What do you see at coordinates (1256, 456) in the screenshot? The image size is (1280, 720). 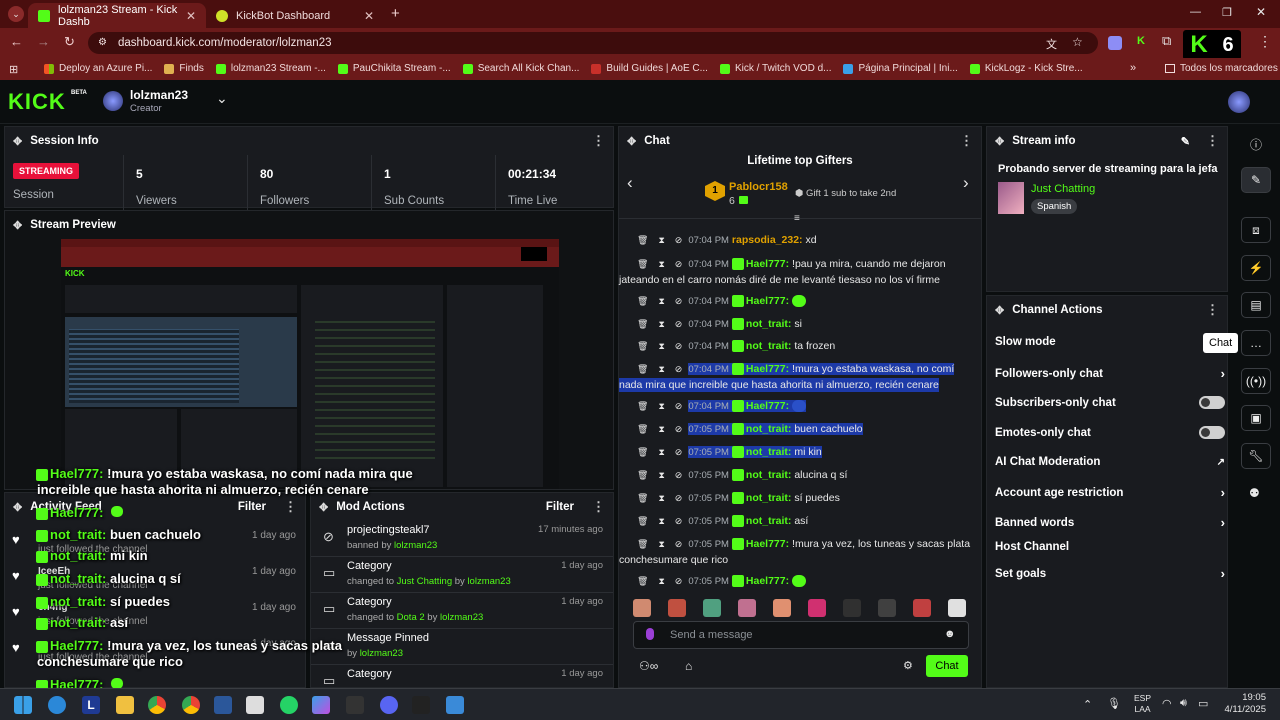 I see `wrench-icon: 🔧︎` at bounding box center [1256, 456].